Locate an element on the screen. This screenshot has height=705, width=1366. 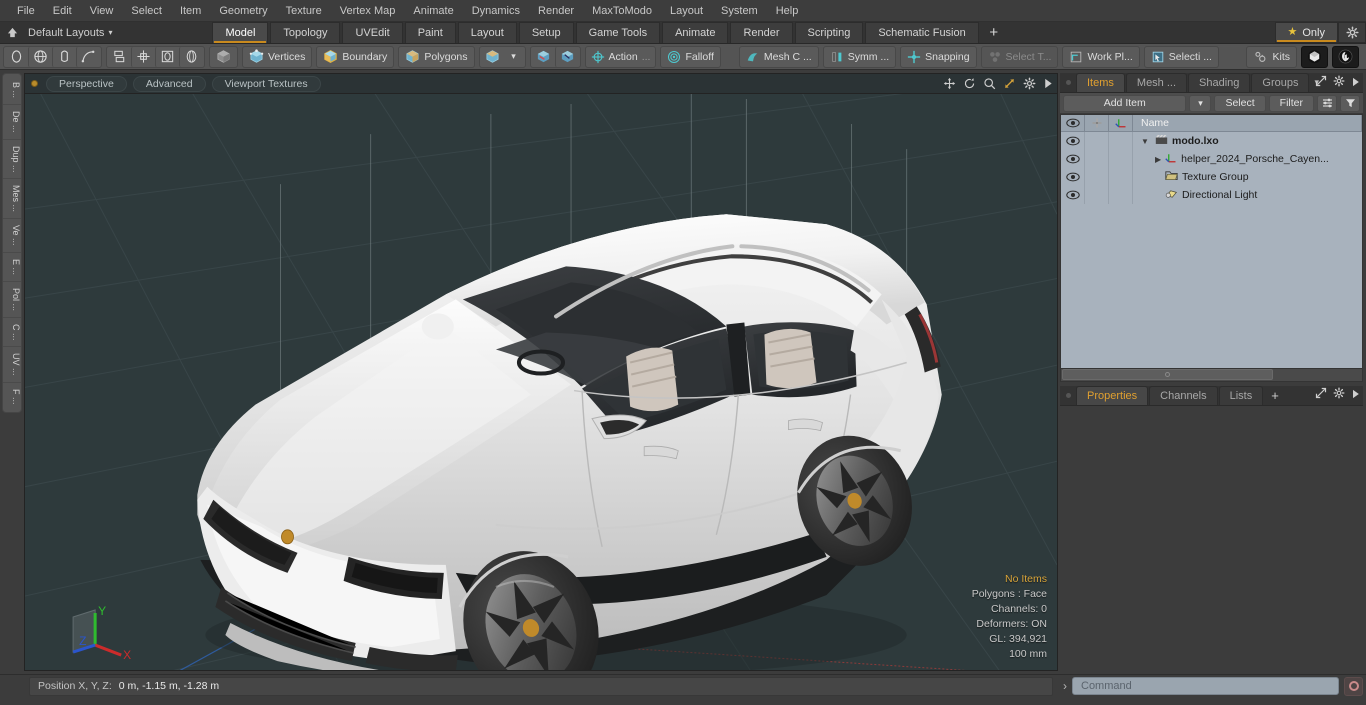
tab-channels: Channels is located at coordinates (1183, 395).